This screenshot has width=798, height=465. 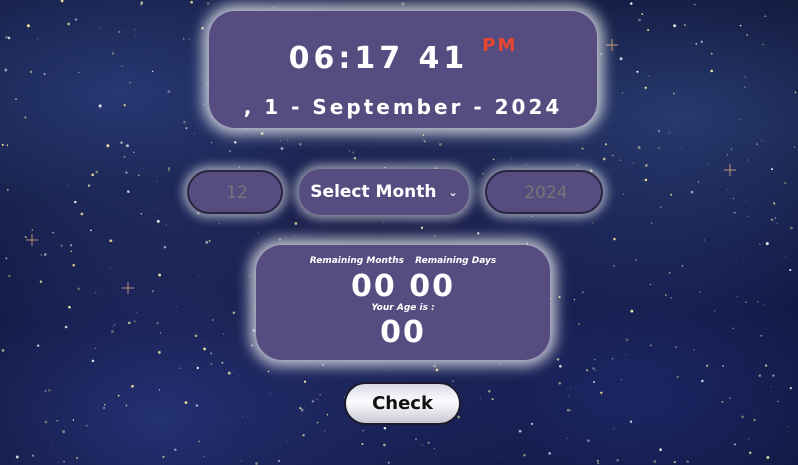 I want to click on year-input, so click(x=546, y=193).